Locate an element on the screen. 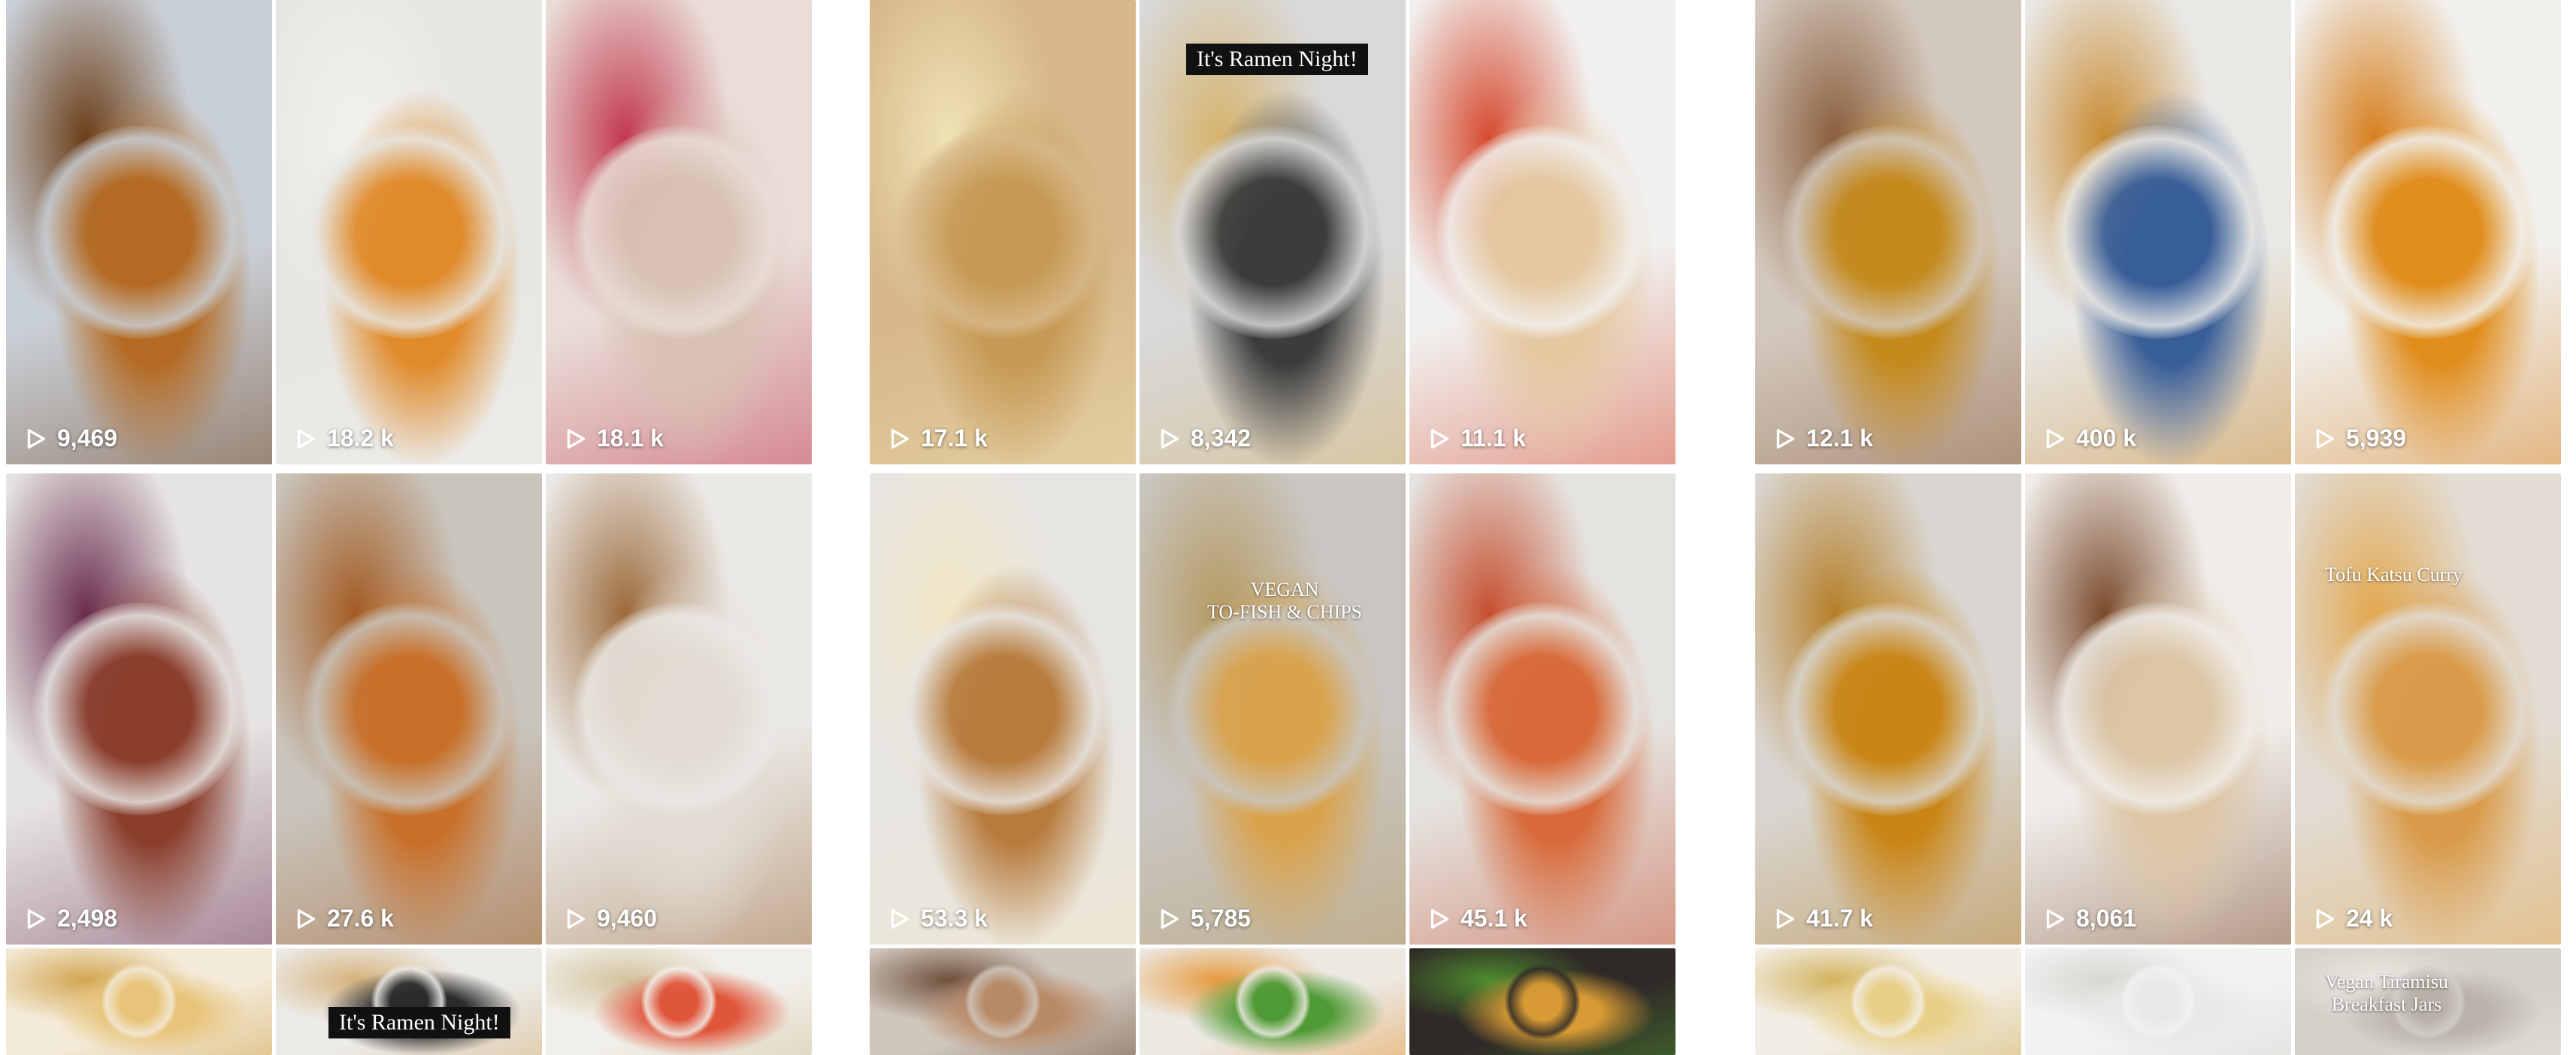 The width and height of the screenshot is (2576, 1055). video-thumbnail: It's Ramen Night! 8,342 is located at coordinates (1273, 232).